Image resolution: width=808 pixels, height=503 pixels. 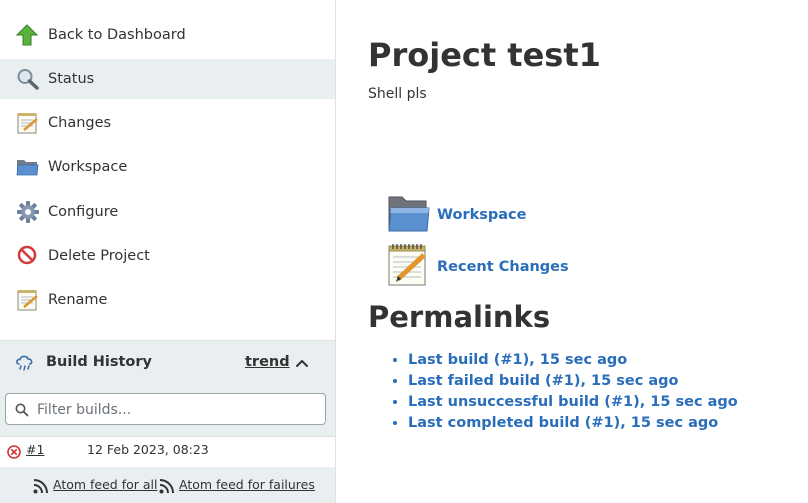 What do you see at coordinates (14, 453) in the screenshot?
I see `failed-status-icon` at bounding box center [14, 453].